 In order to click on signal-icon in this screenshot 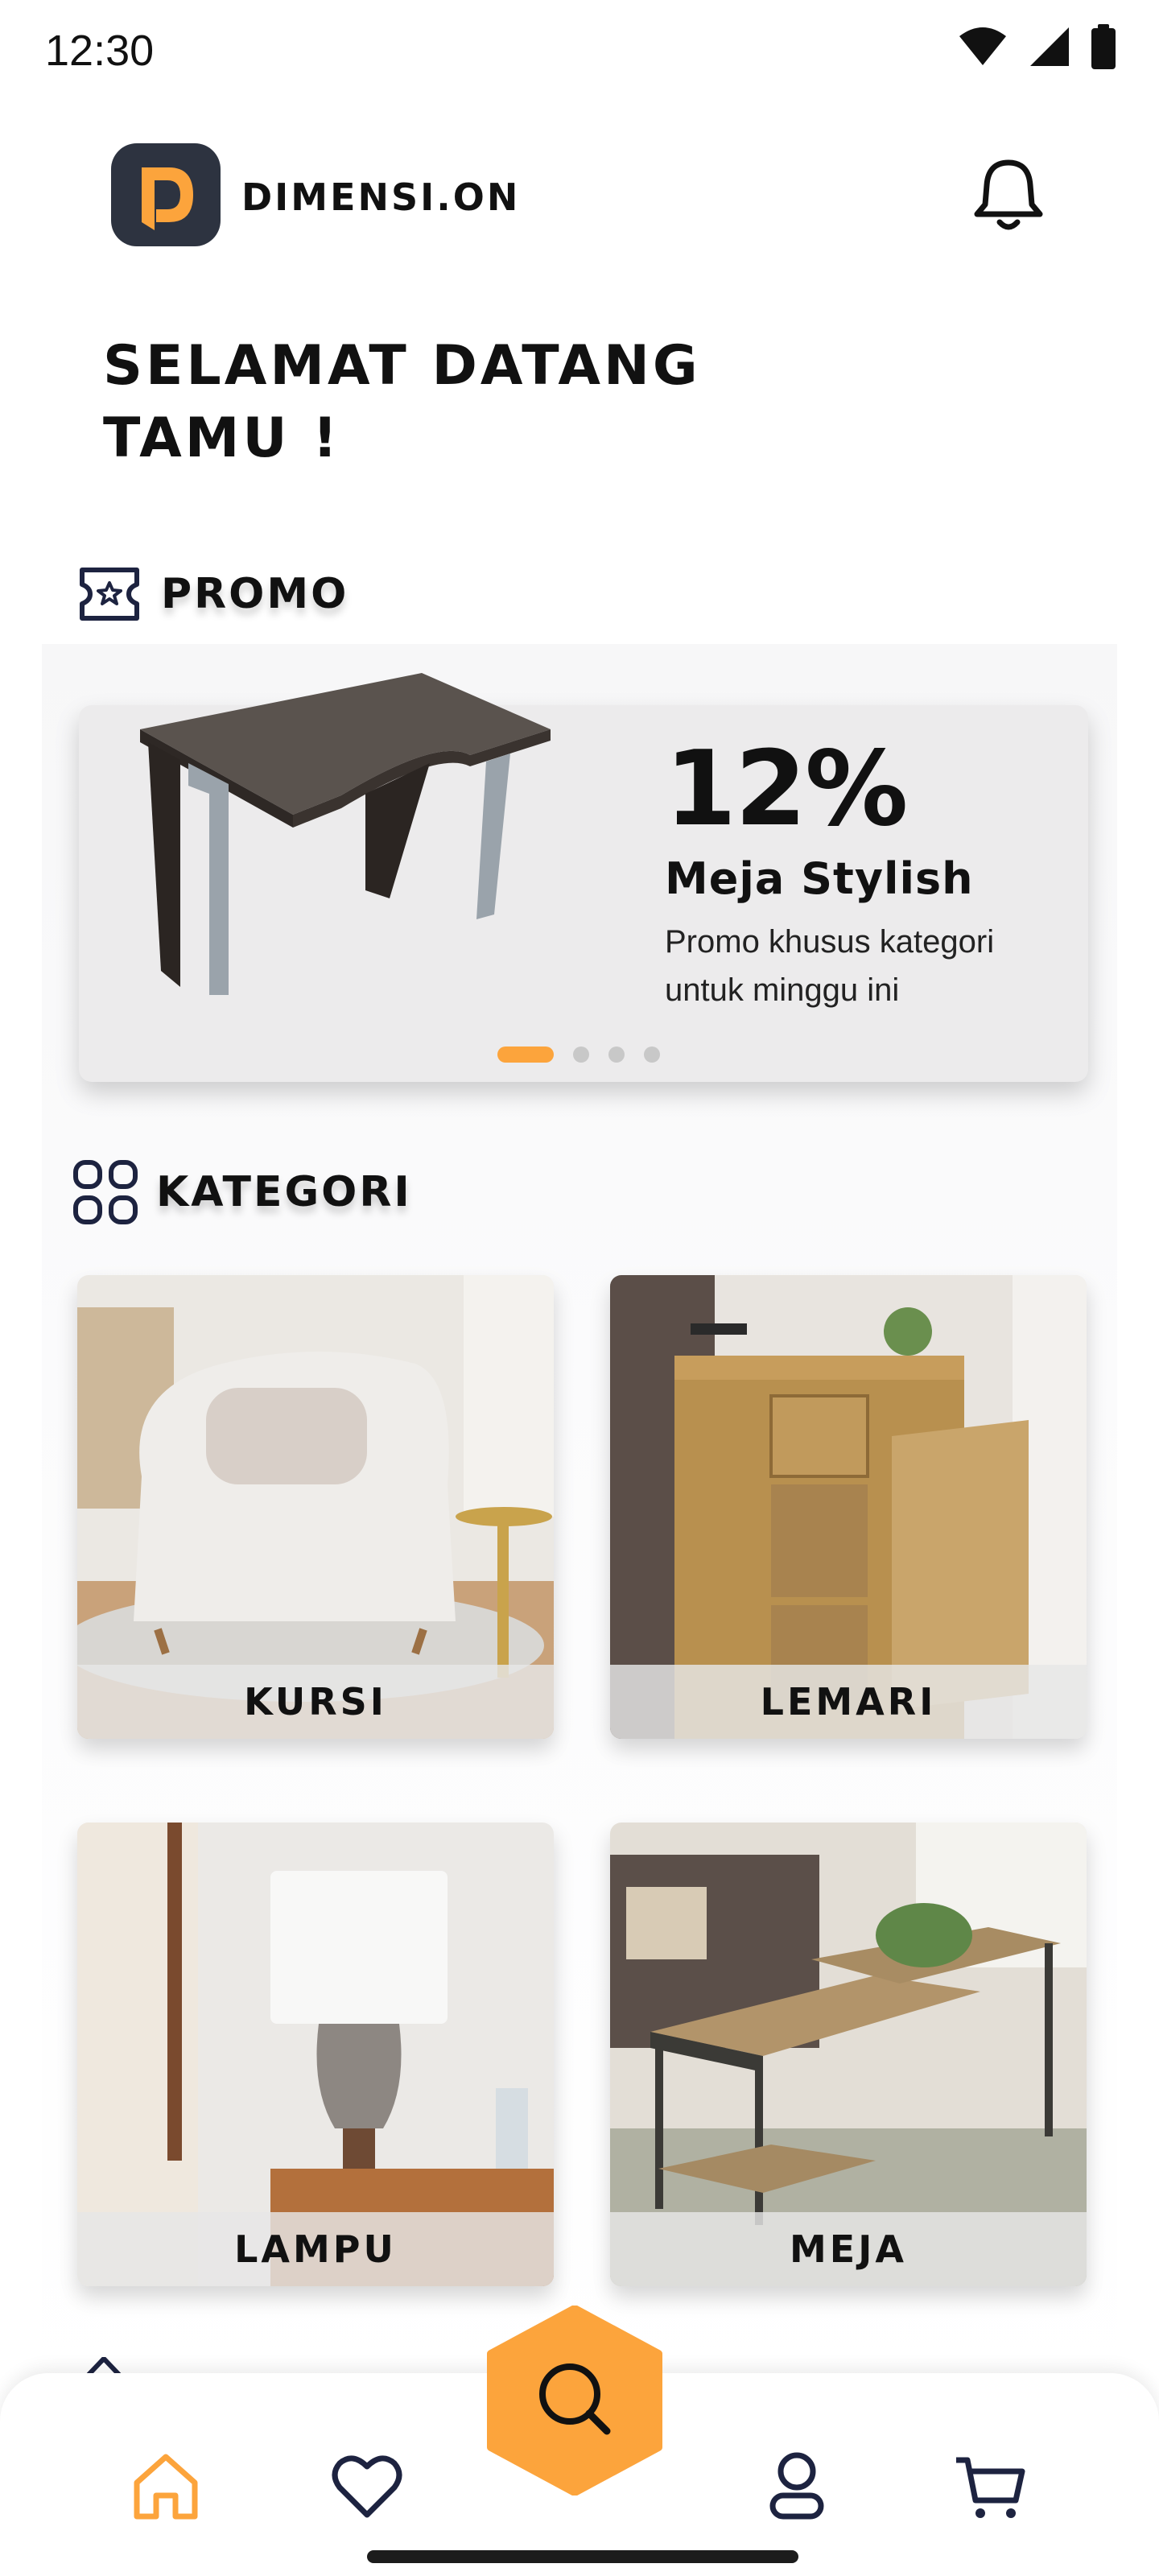, I will do `click(1049, 46)`.